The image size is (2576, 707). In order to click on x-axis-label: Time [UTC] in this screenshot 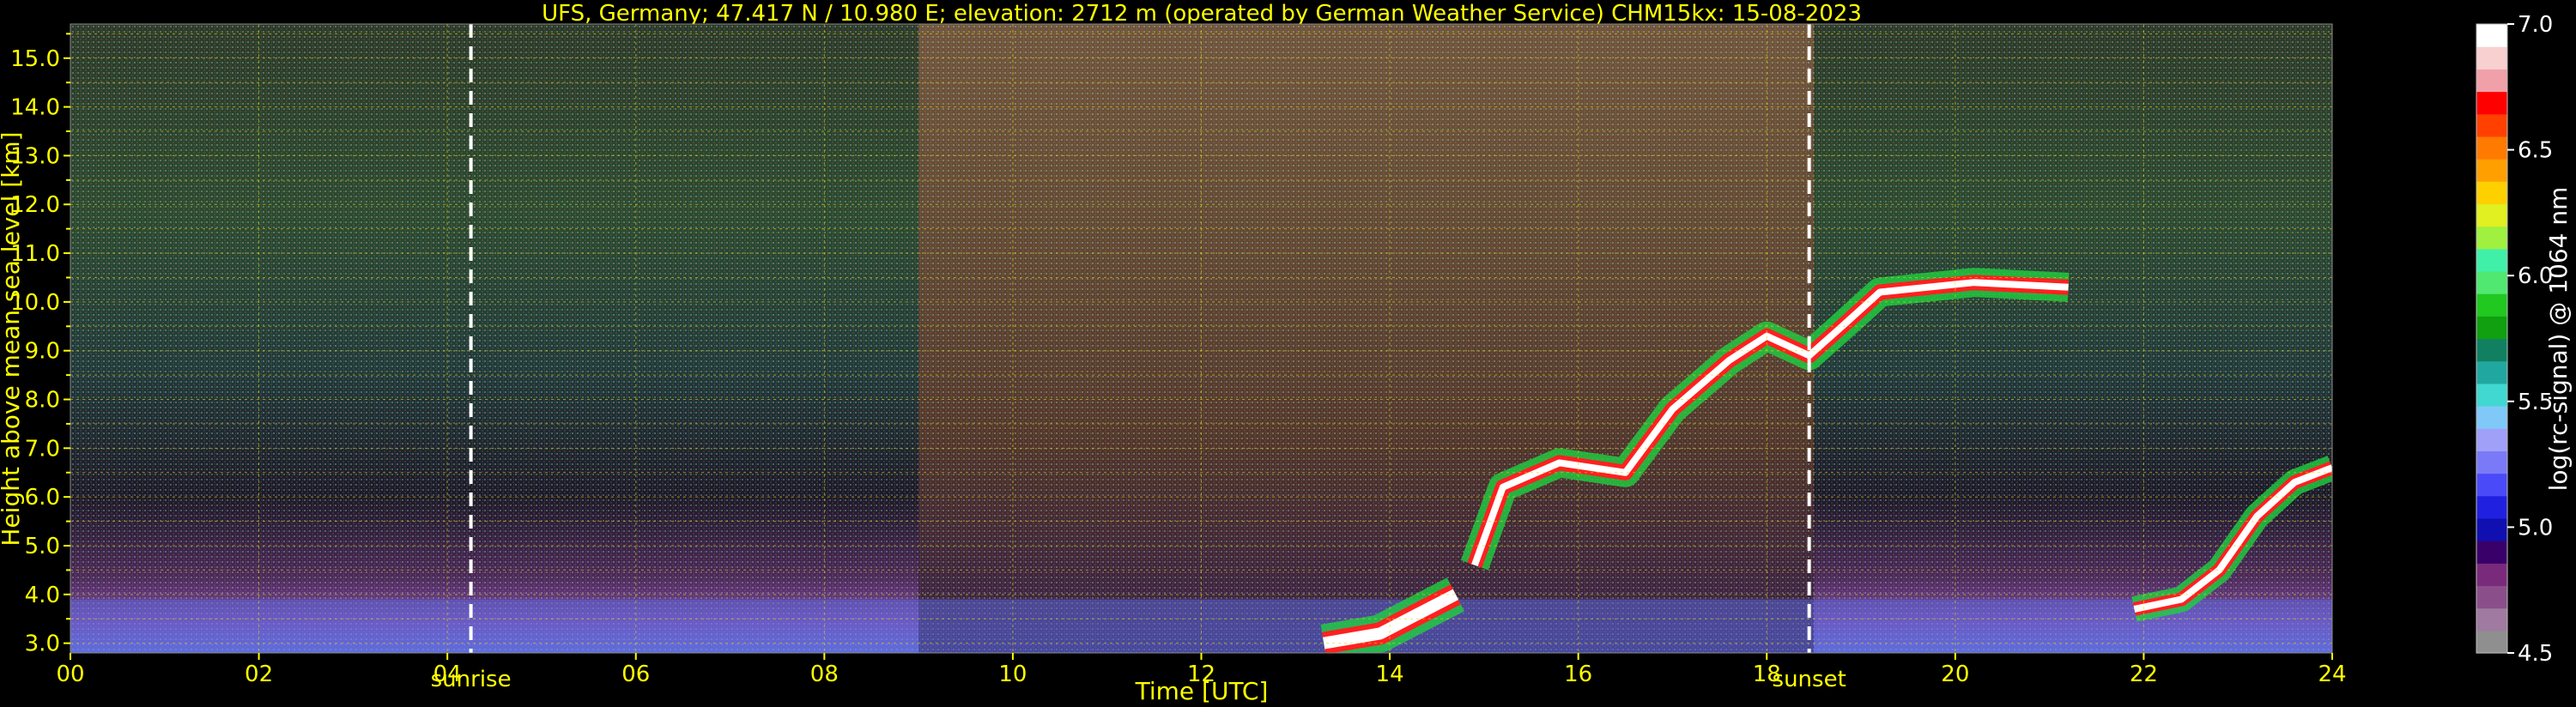, I will do `click(1202, 691)`.